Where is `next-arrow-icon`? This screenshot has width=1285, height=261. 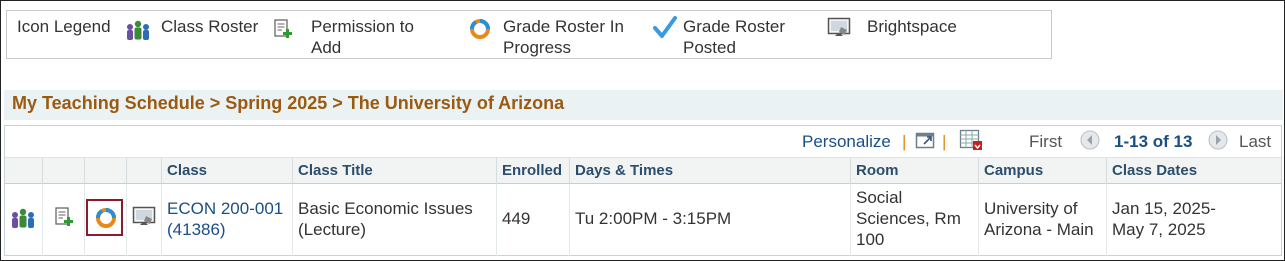 next-arrow-icon is located at coordinates (1218, 142).